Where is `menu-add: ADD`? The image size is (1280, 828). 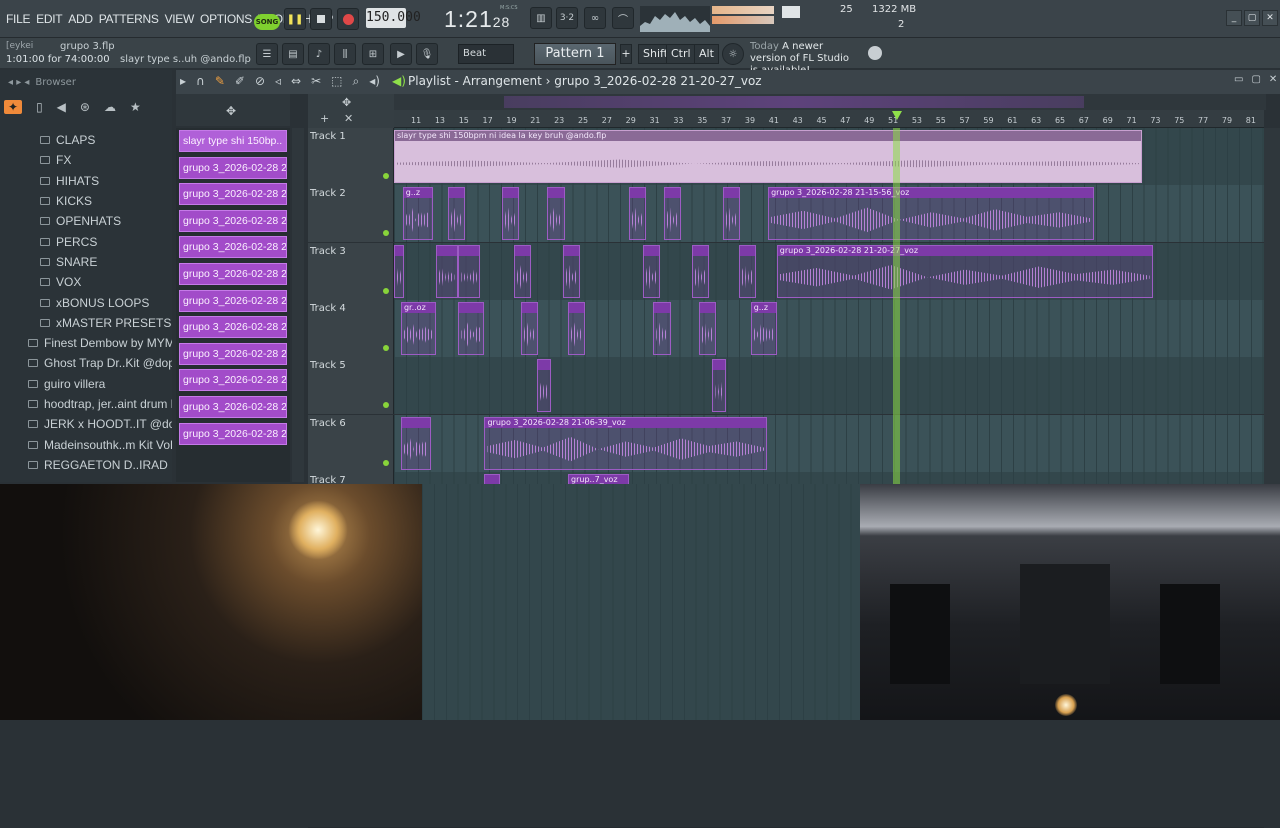 menu-add: ADD is located at coordinates (80, 19).